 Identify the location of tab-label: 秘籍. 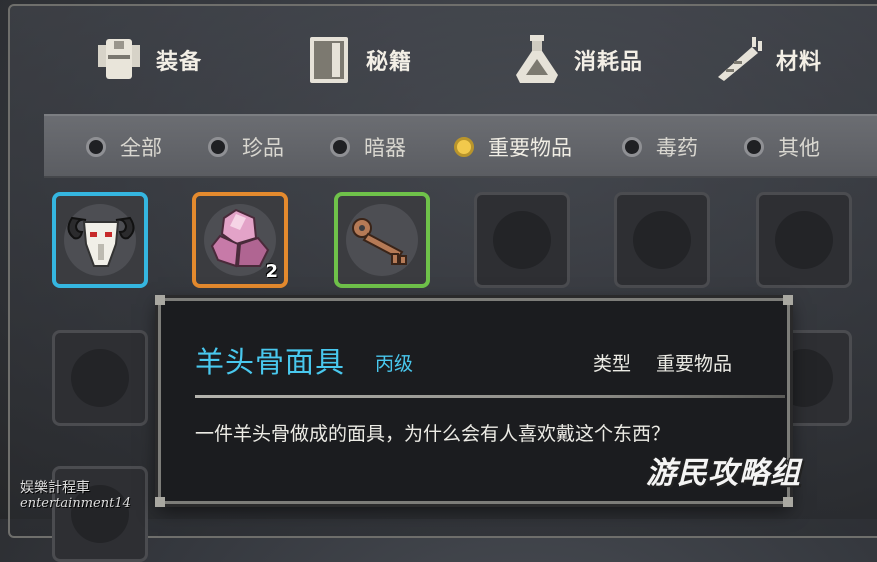
(389, 62).